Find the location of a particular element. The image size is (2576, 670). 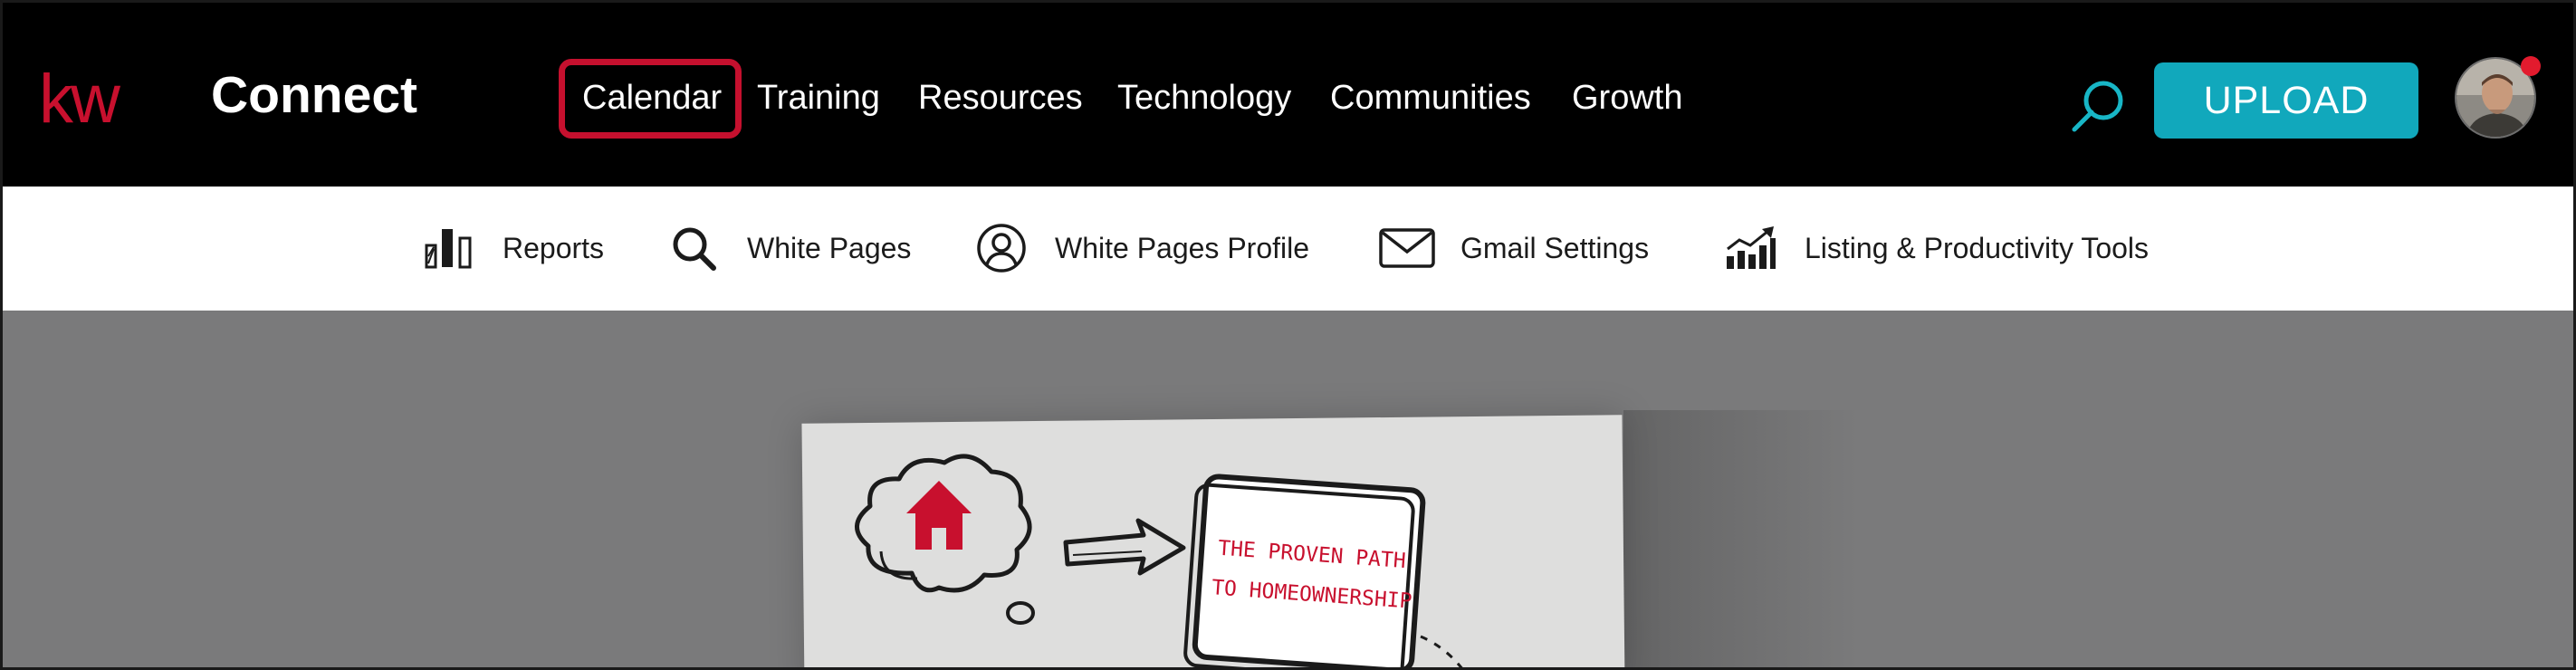

nav-training: Training is located at coordinates (818, 98).